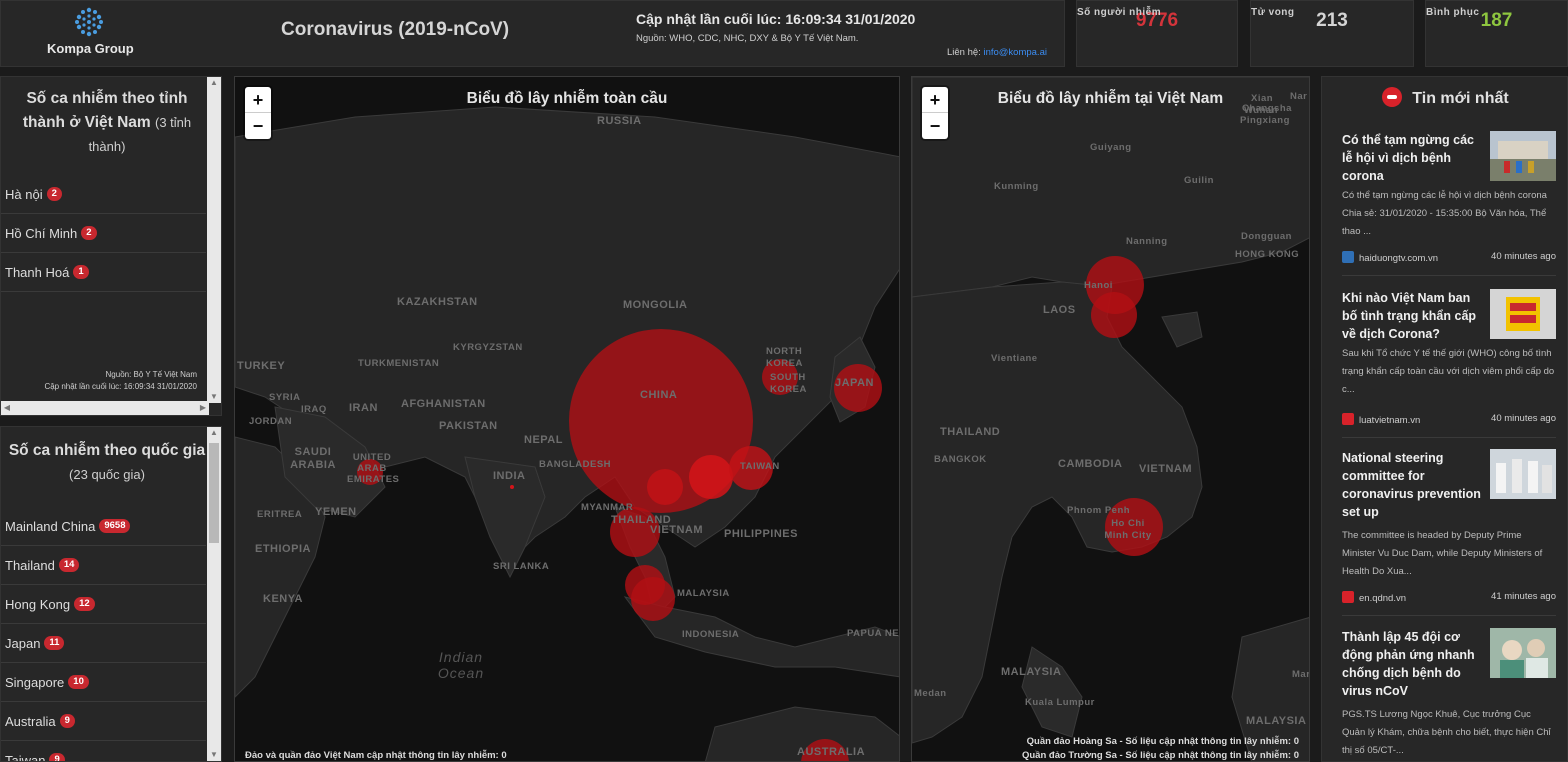  Describe the element at coordinates (1382, 598) in the screenshot. I see `source-name: en.qdnd.vn` at that location.